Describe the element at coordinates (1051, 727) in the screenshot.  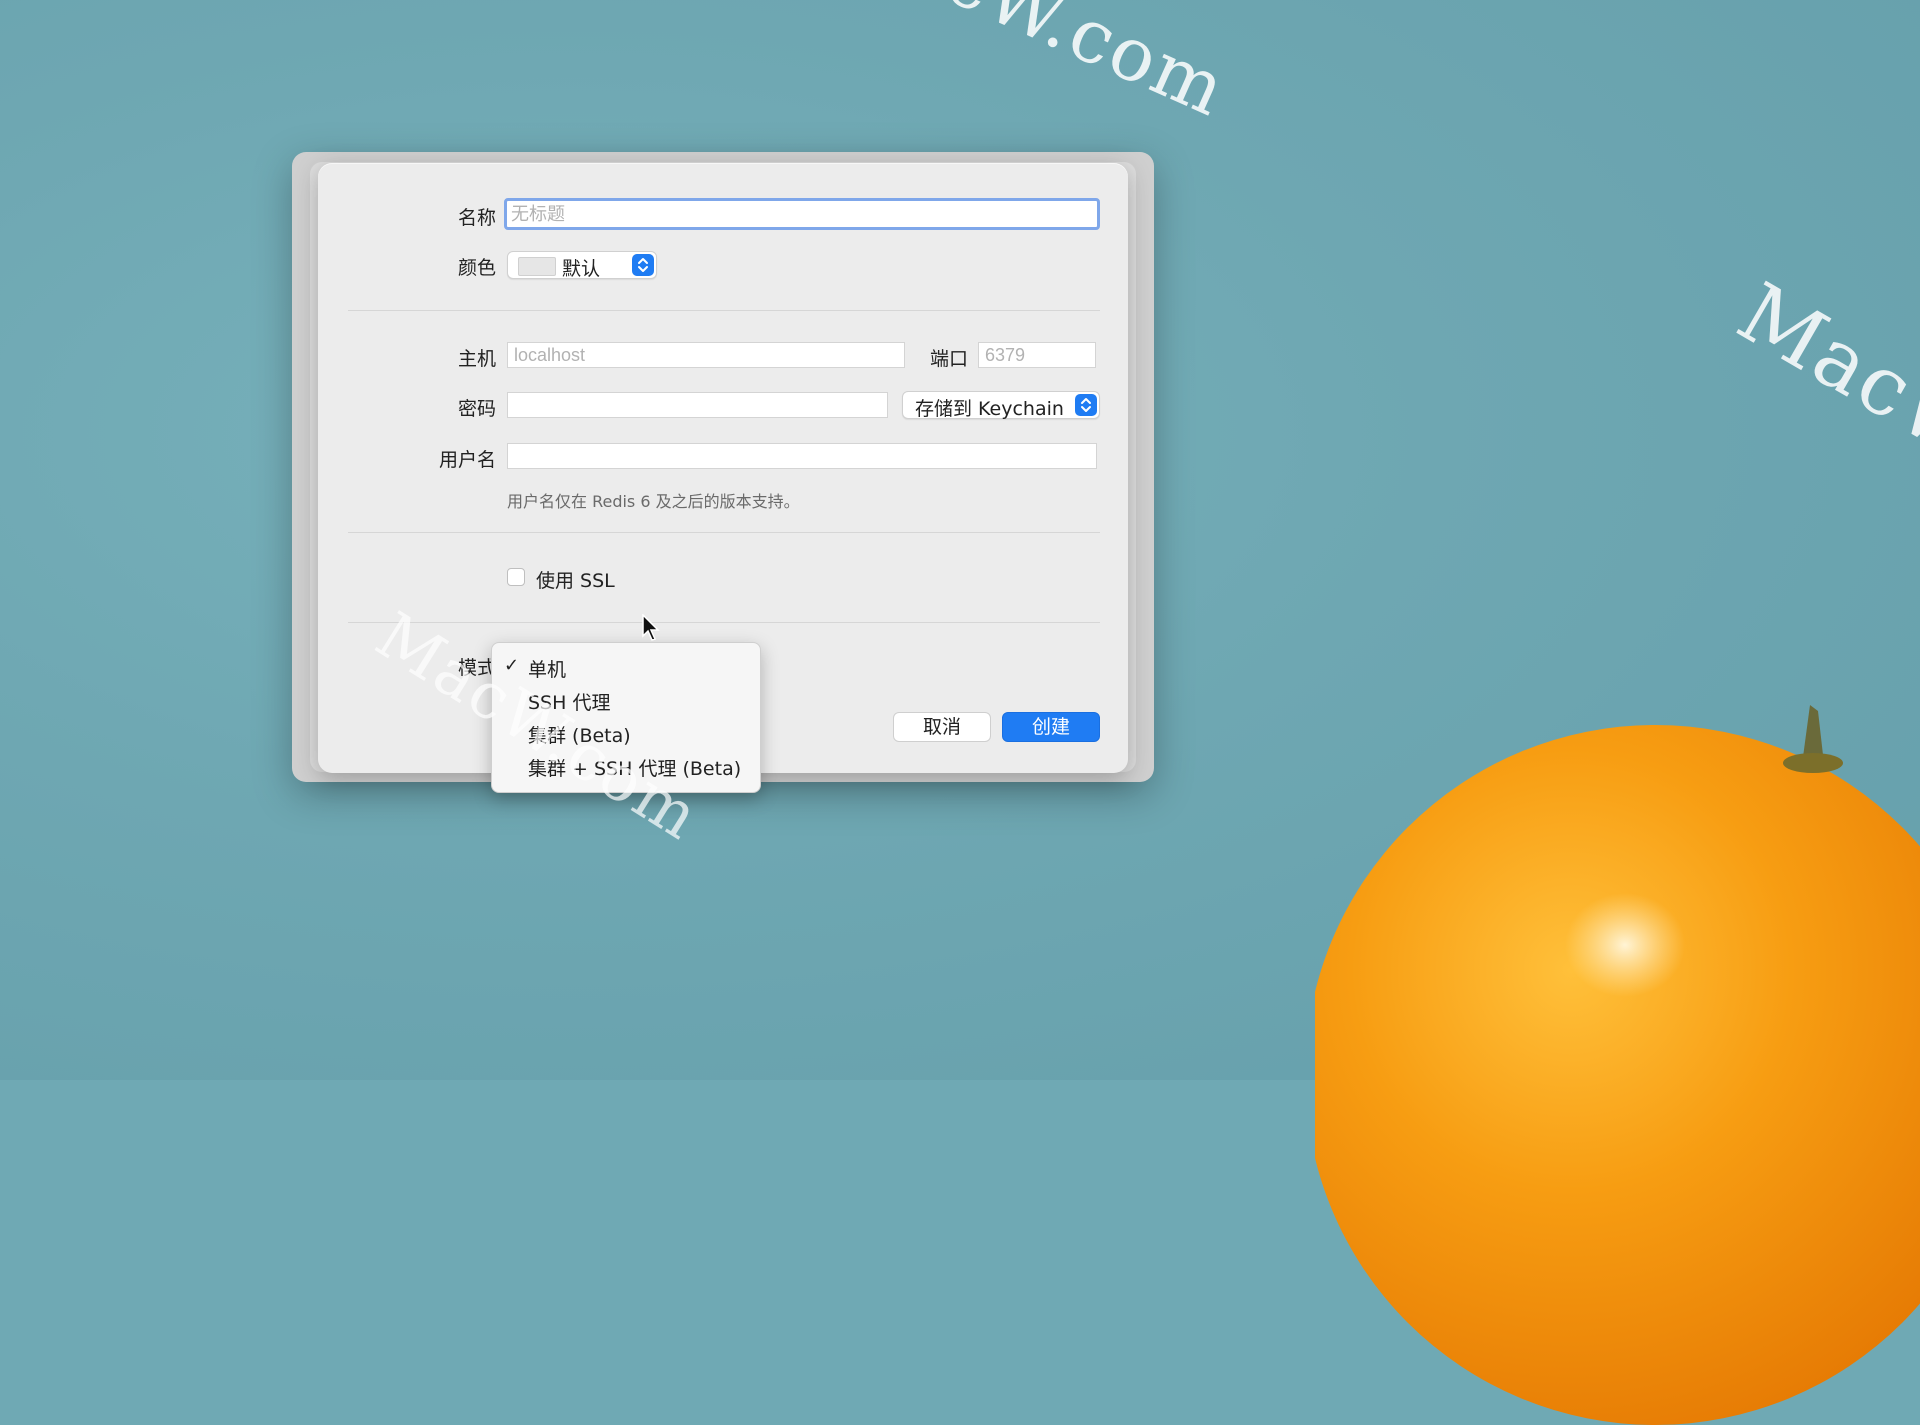
I see `create-button: 创建` at that location.